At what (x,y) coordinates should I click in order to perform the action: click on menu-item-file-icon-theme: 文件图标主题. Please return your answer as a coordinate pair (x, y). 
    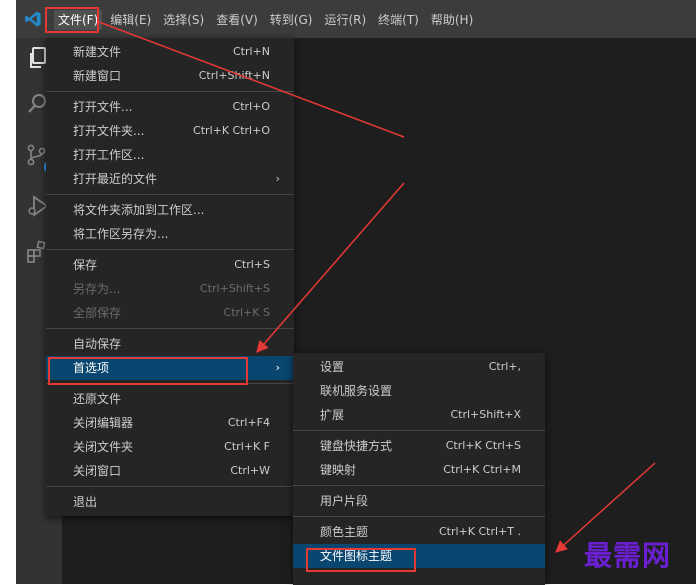
    Looking at the image, I should click on (419, 556).